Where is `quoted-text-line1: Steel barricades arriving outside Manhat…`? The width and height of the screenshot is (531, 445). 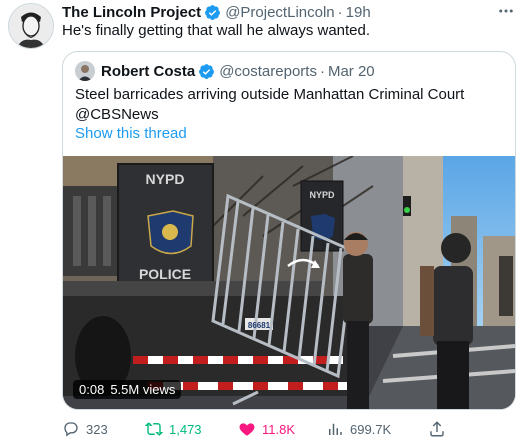 quoted-text-line1: Steel barricades arriving outside Manhat… is located at coordinates (270, 94).